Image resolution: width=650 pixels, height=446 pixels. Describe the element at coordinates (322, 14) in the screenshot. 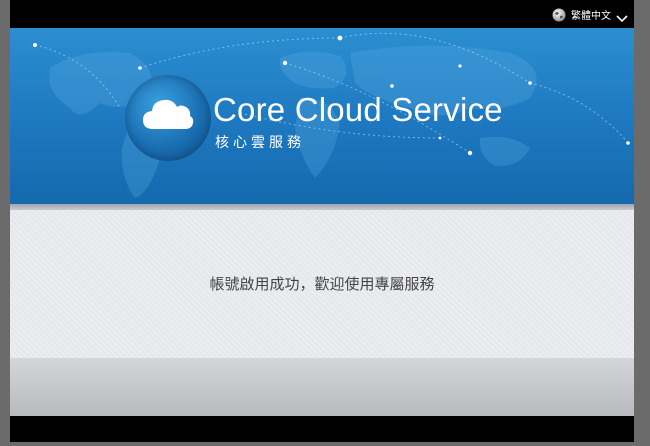

I see `top-bar: 繁體中文` at that location.